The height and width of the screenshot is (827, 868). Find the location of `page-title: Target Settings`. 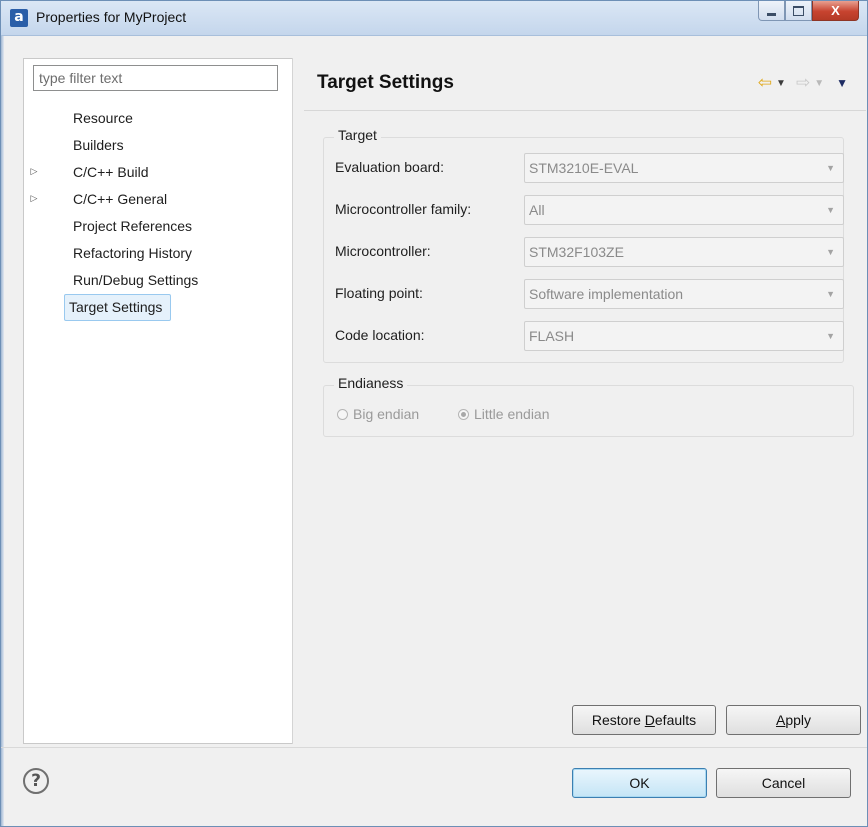

page-title: Target Settings is located at coordinates (385, 82).